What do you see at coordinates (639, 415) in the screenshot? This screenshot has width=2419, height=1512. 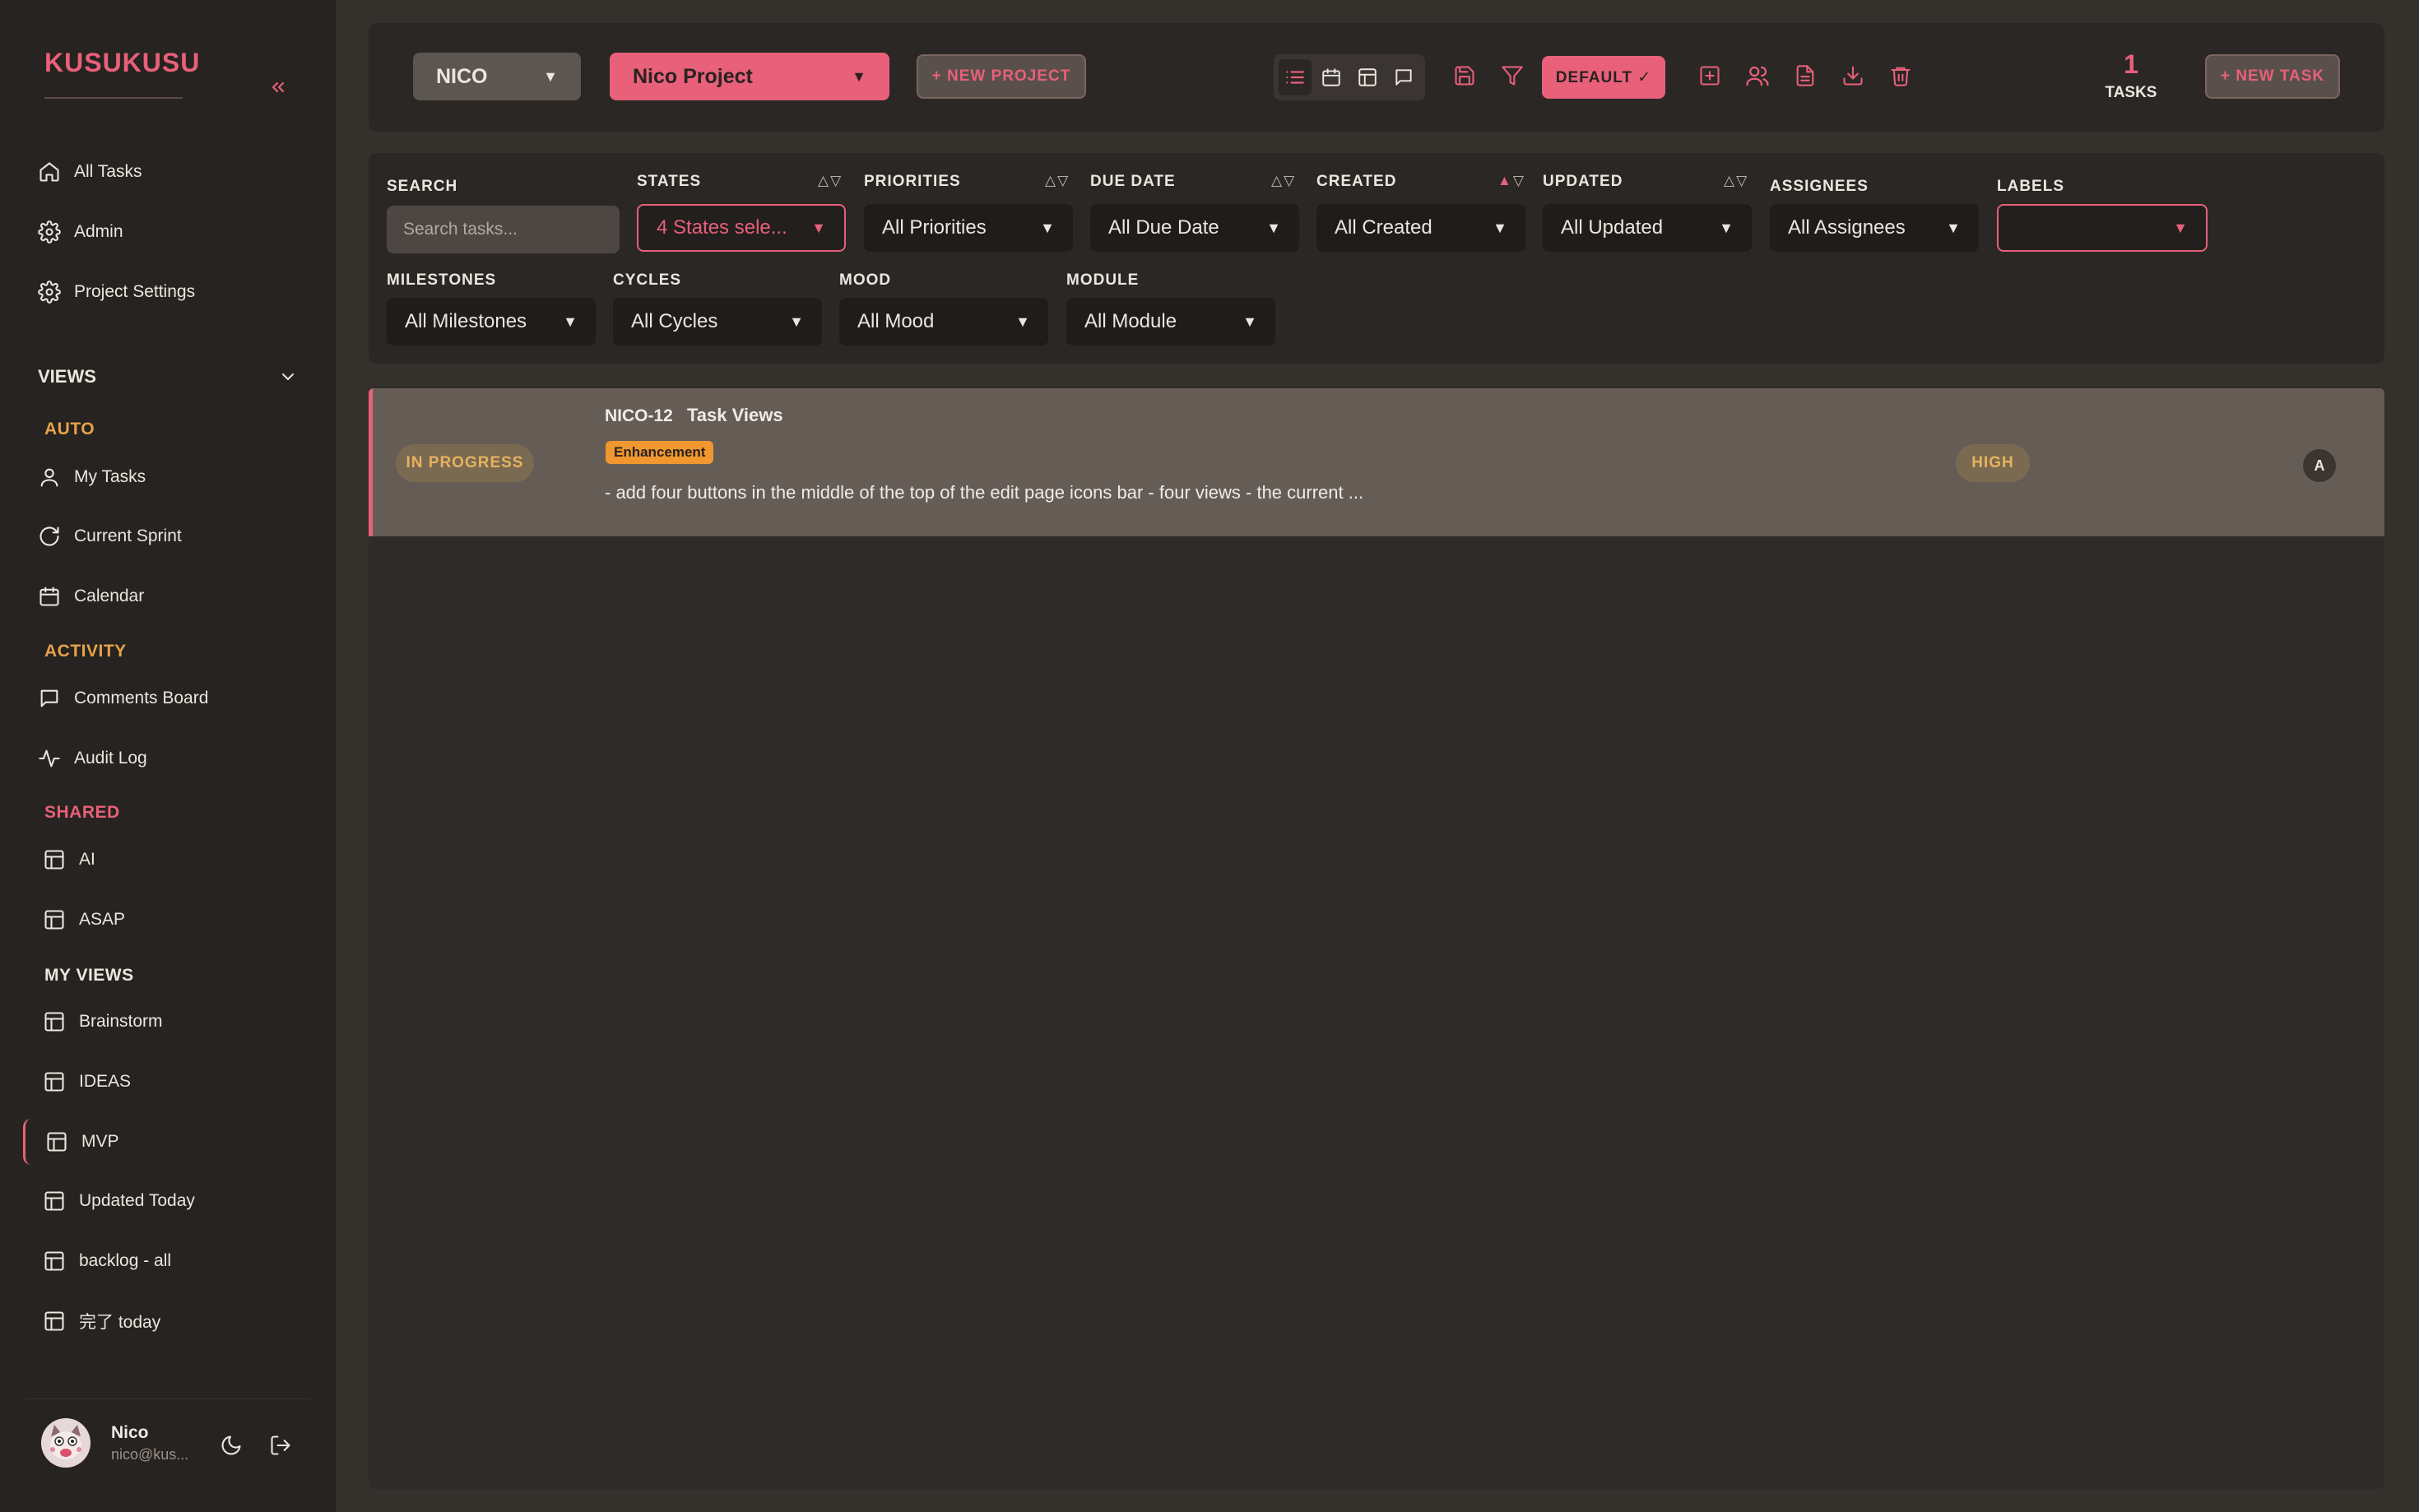 I see `task-id: NICO-12` at bounding box center [639, 415].